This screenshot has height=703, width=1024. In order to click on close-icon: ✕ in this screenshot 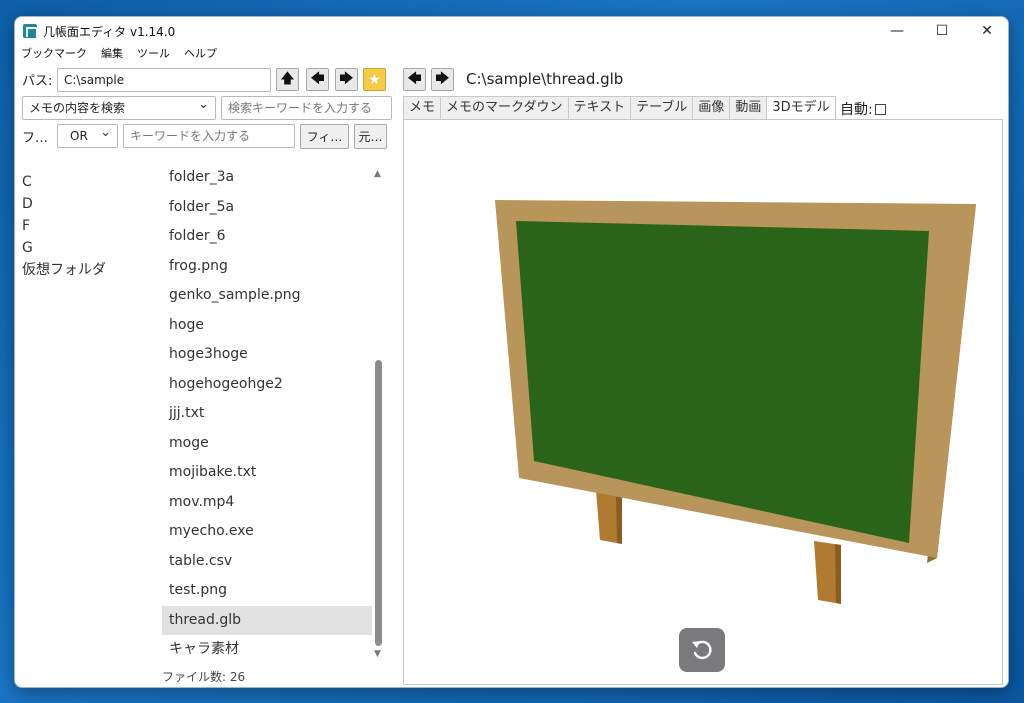, I will do `click(987, 31)`.